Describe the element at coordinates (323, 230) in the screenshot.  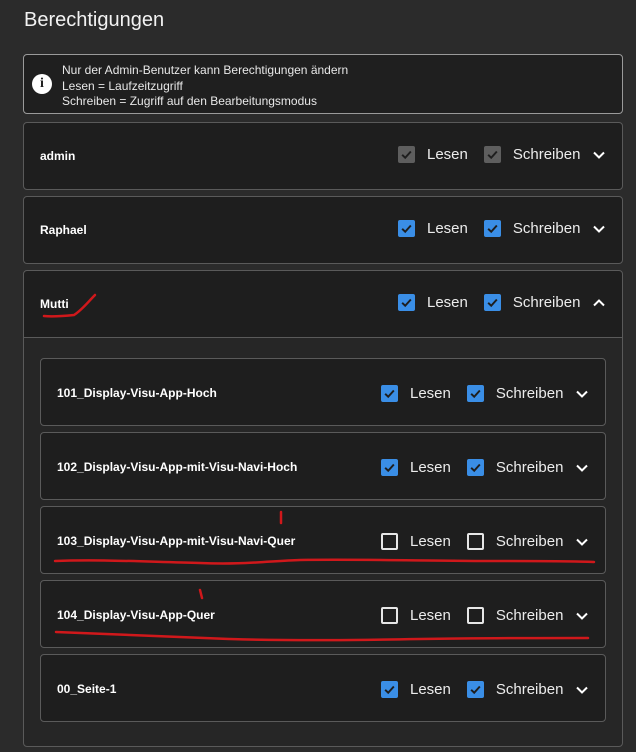
I see `user-panel-raphael: Raphael Lesen Schreiben` at that location.